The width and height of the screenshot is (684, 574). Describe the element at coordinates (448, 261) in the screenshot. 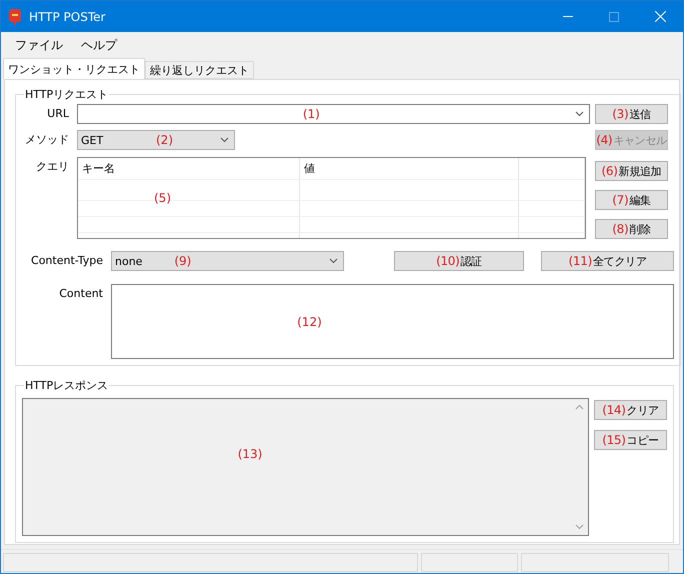

I see `callout-number: (10)` at that location.